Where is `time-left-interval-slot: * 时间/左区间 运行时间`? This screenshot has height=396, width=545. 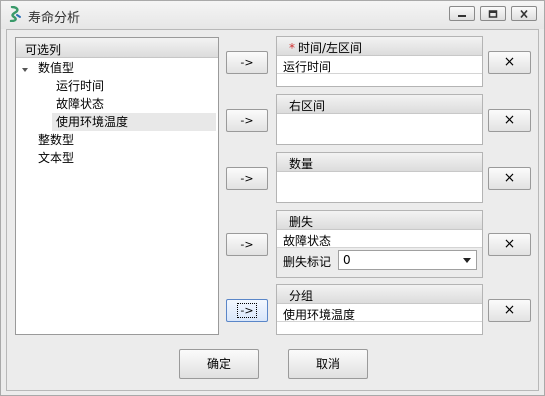
time-left-interval-slot: * 时间/左区间 运行时间 is located at coordinates (379, 61).